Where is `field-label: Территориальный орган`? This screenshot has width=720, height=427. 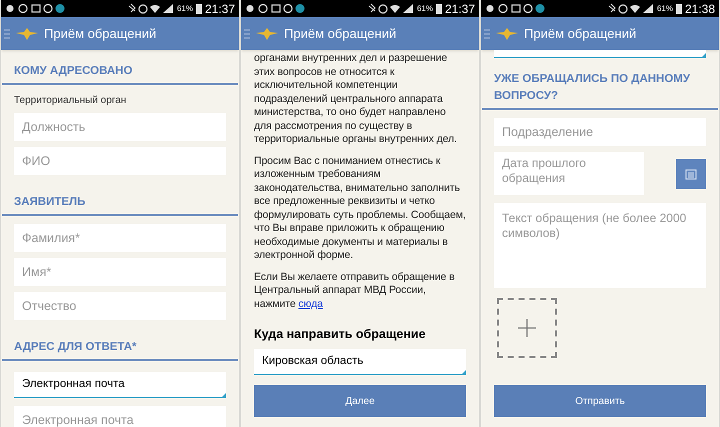
field-label: Территориальный орган is located at coordinates (70, 101).